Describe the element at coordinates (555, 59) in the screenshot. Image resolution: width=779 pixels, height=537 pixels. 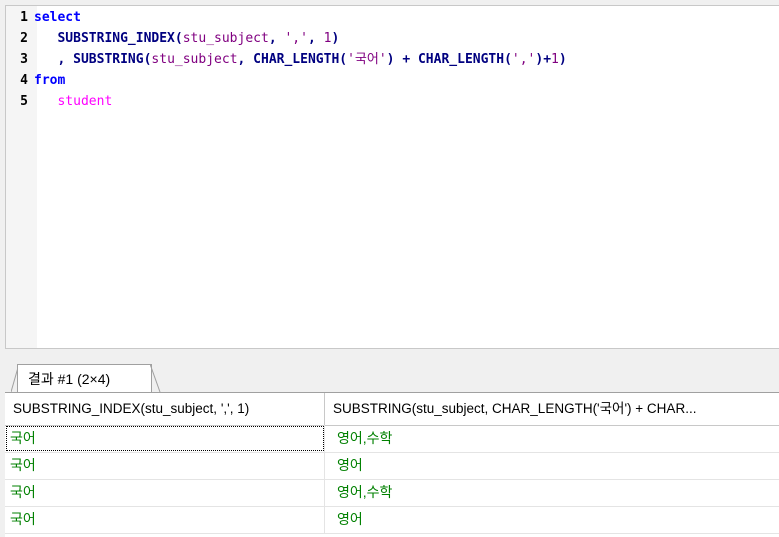
I see `code-token: 1` at that location.